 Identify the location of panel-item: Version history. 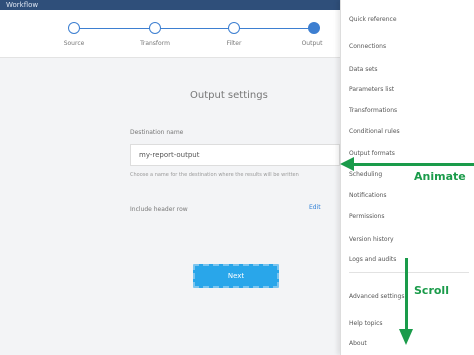
(371, 239).